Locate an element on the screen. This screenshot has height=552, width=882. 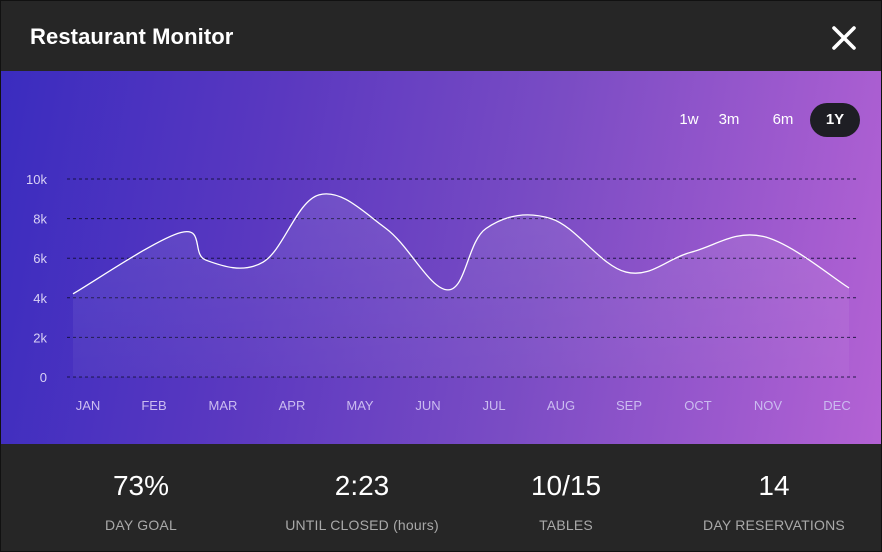
x-tick-label: MAR is located at coordinates (223, 405).